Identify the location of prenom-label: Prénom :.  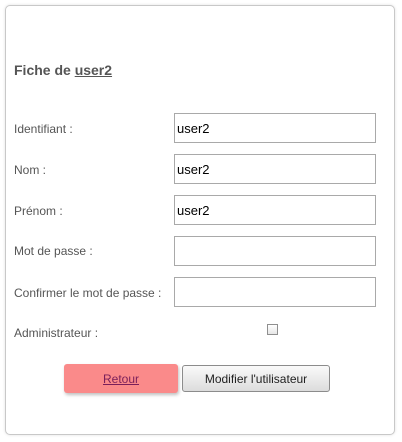
(38, 211).